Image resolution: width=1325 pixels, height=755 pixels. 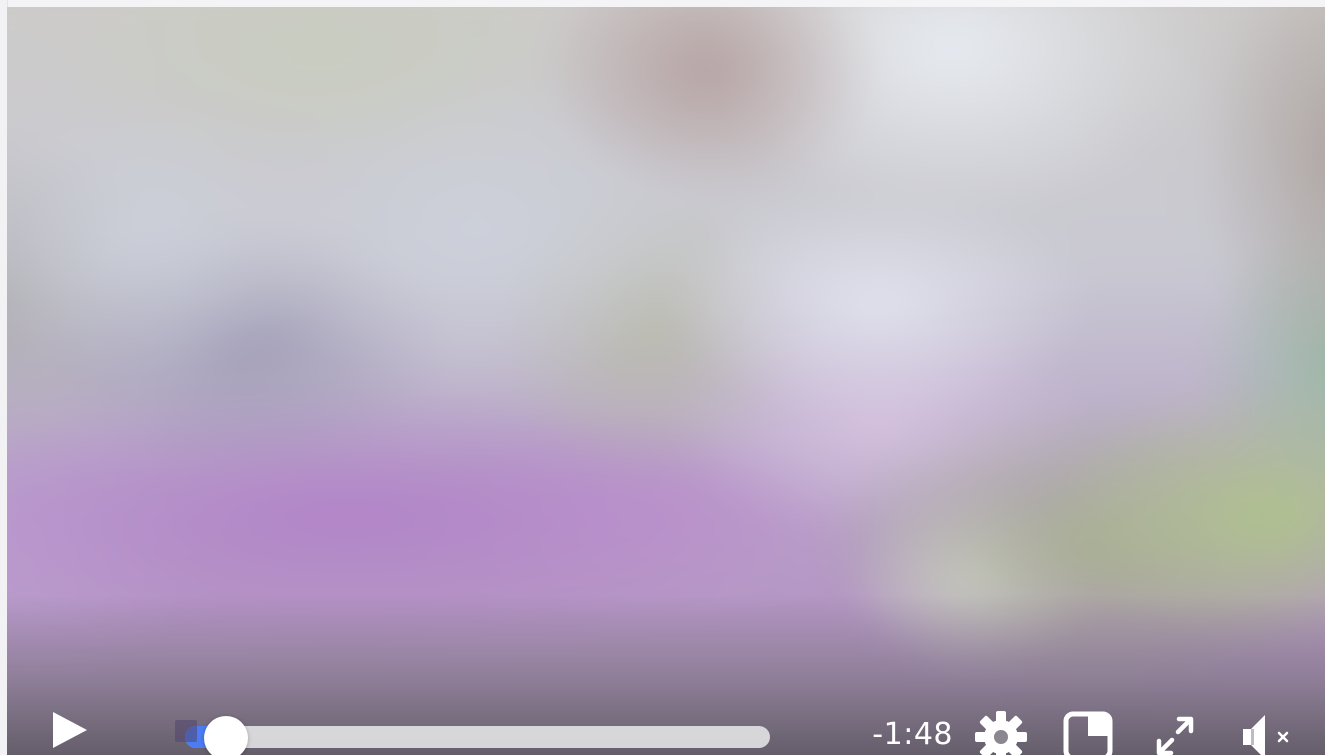 What do you see at coordinates (1266, 735) in the screenshot?
I see `speaker-muted-icon` at bounding box center [1266, 735].